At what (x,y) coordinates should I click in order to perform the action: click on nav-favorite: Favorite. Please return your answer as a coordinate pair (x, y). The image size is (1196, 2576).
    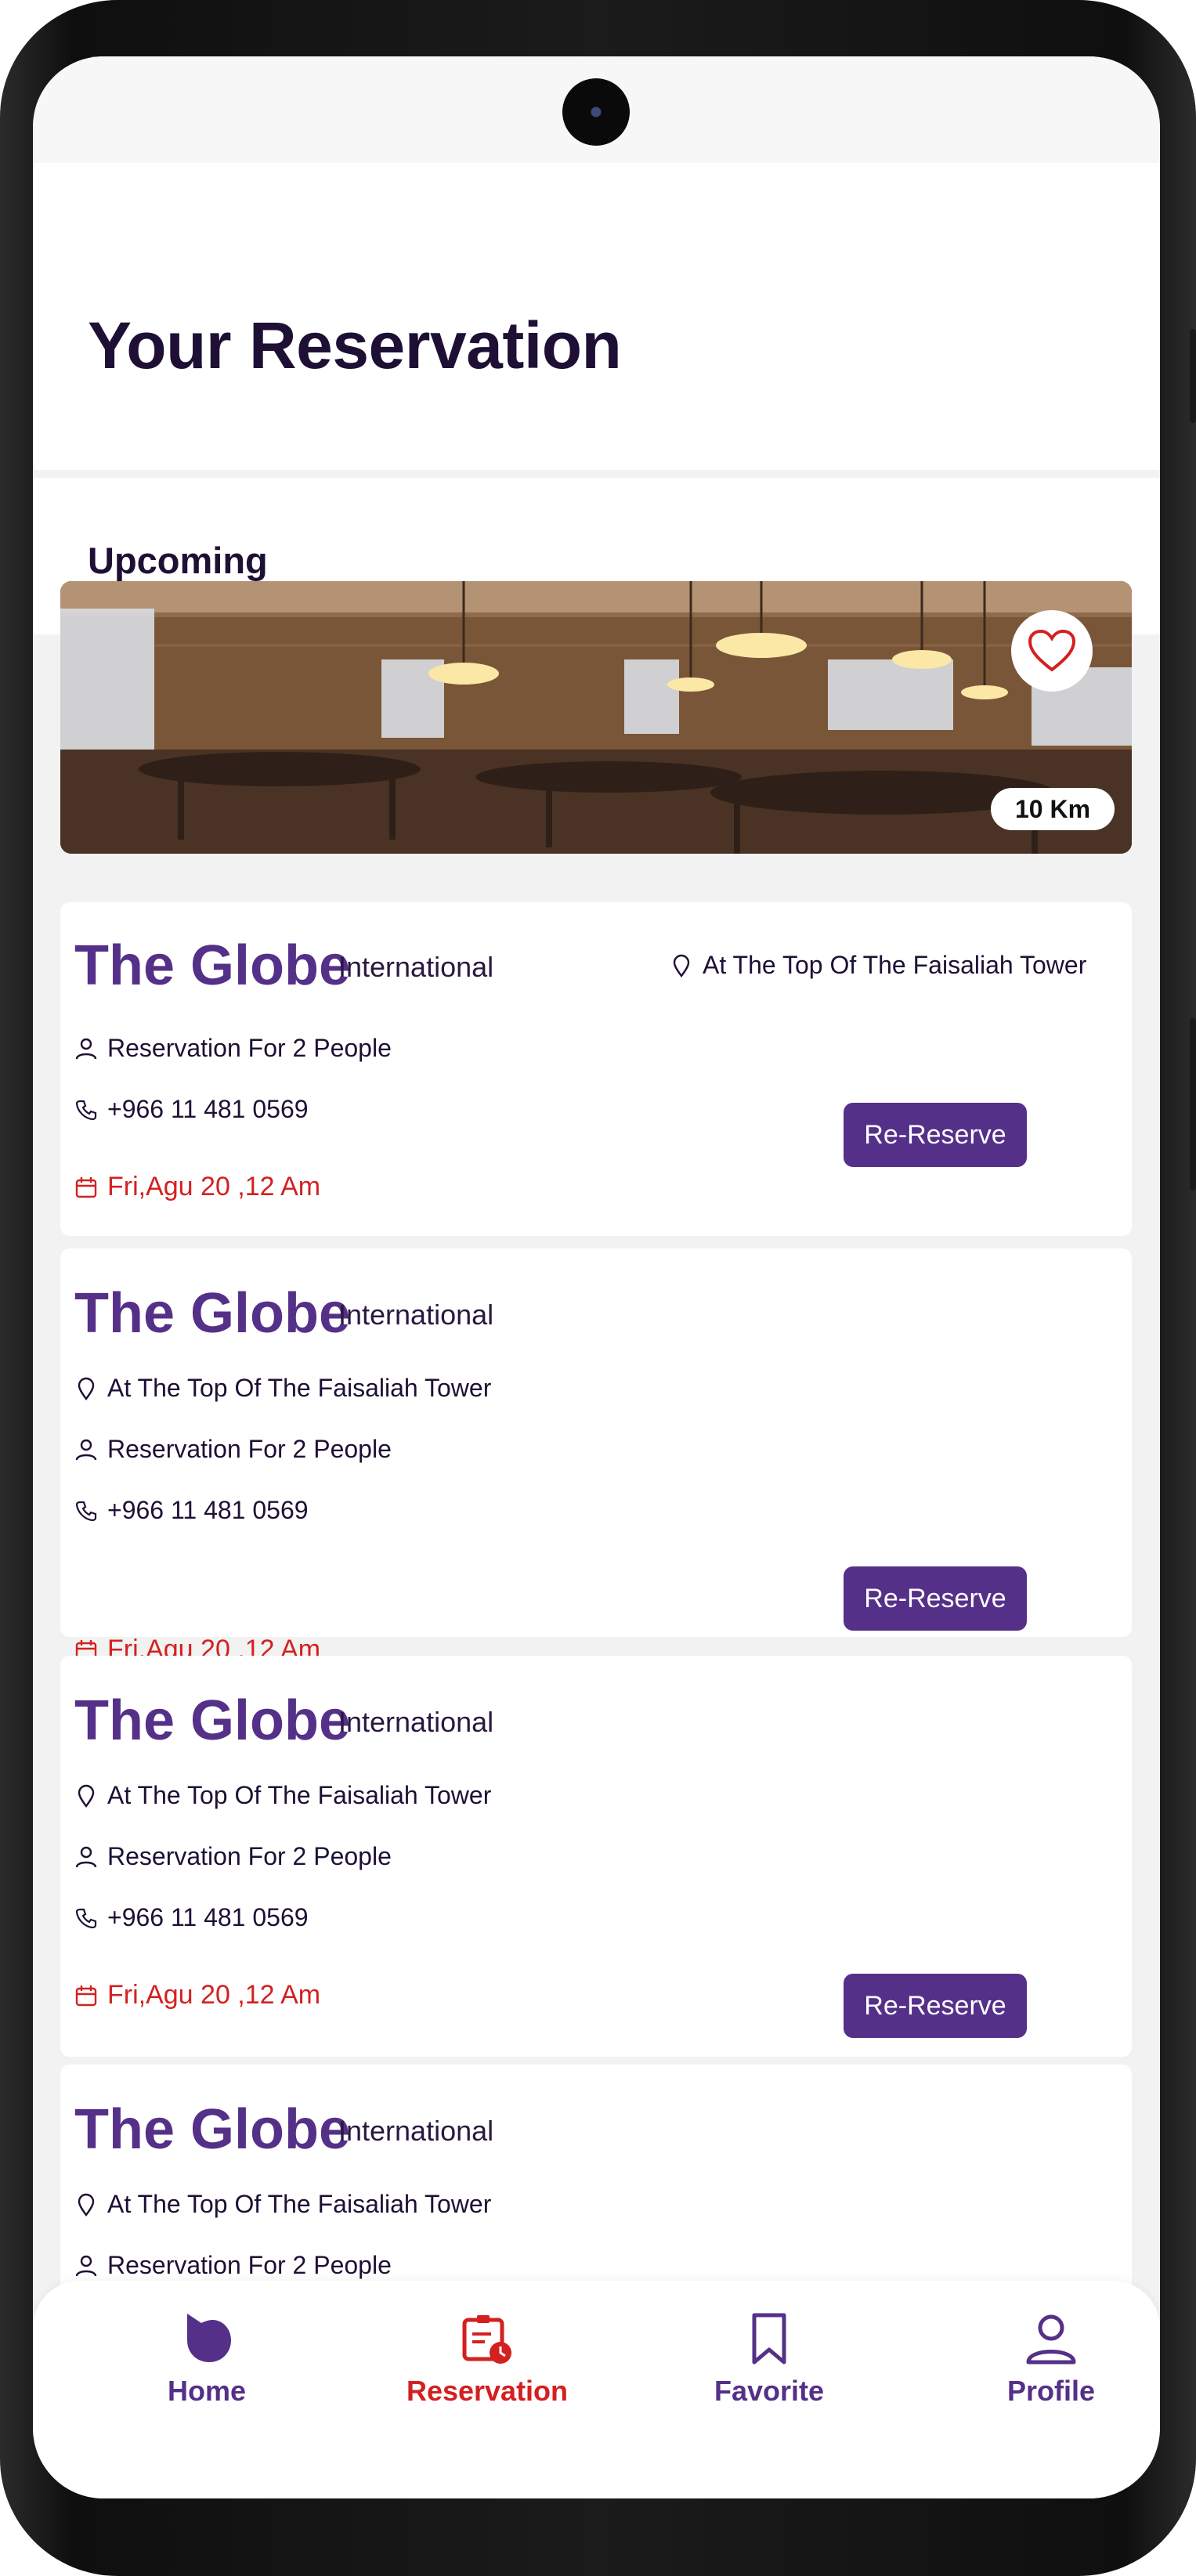
    Looking at the image, I should click on (769, 2360).